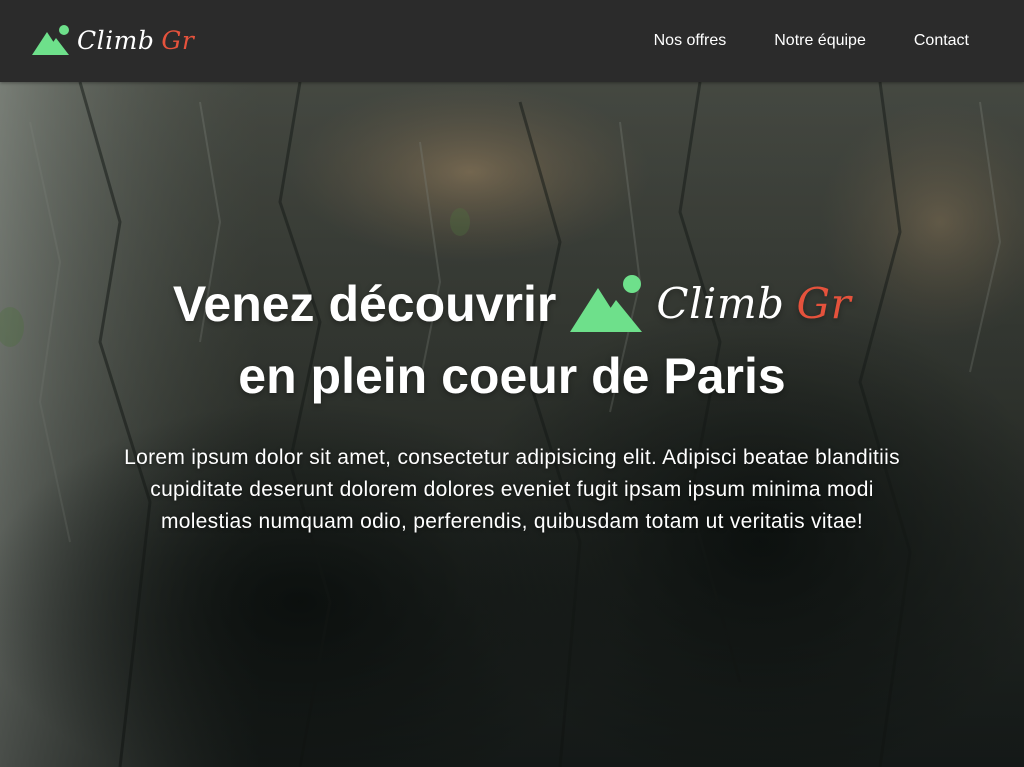  I want to click on hero-logo-word-climb: Climb, so click(720, 303).